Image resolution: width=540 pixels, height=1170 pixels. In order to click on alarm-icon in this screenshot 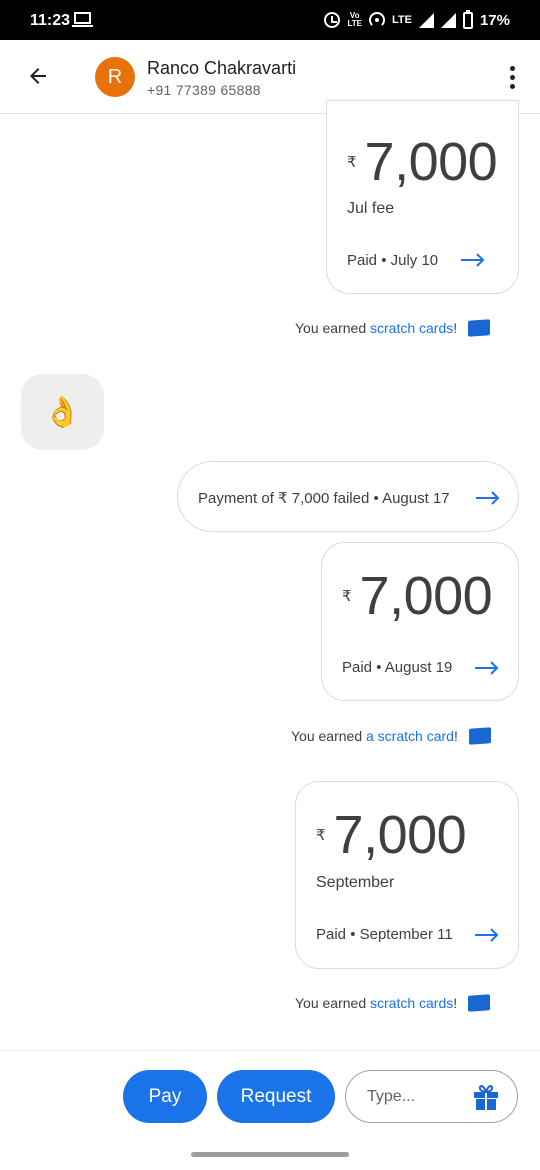, I will do `click(332, 20)`.